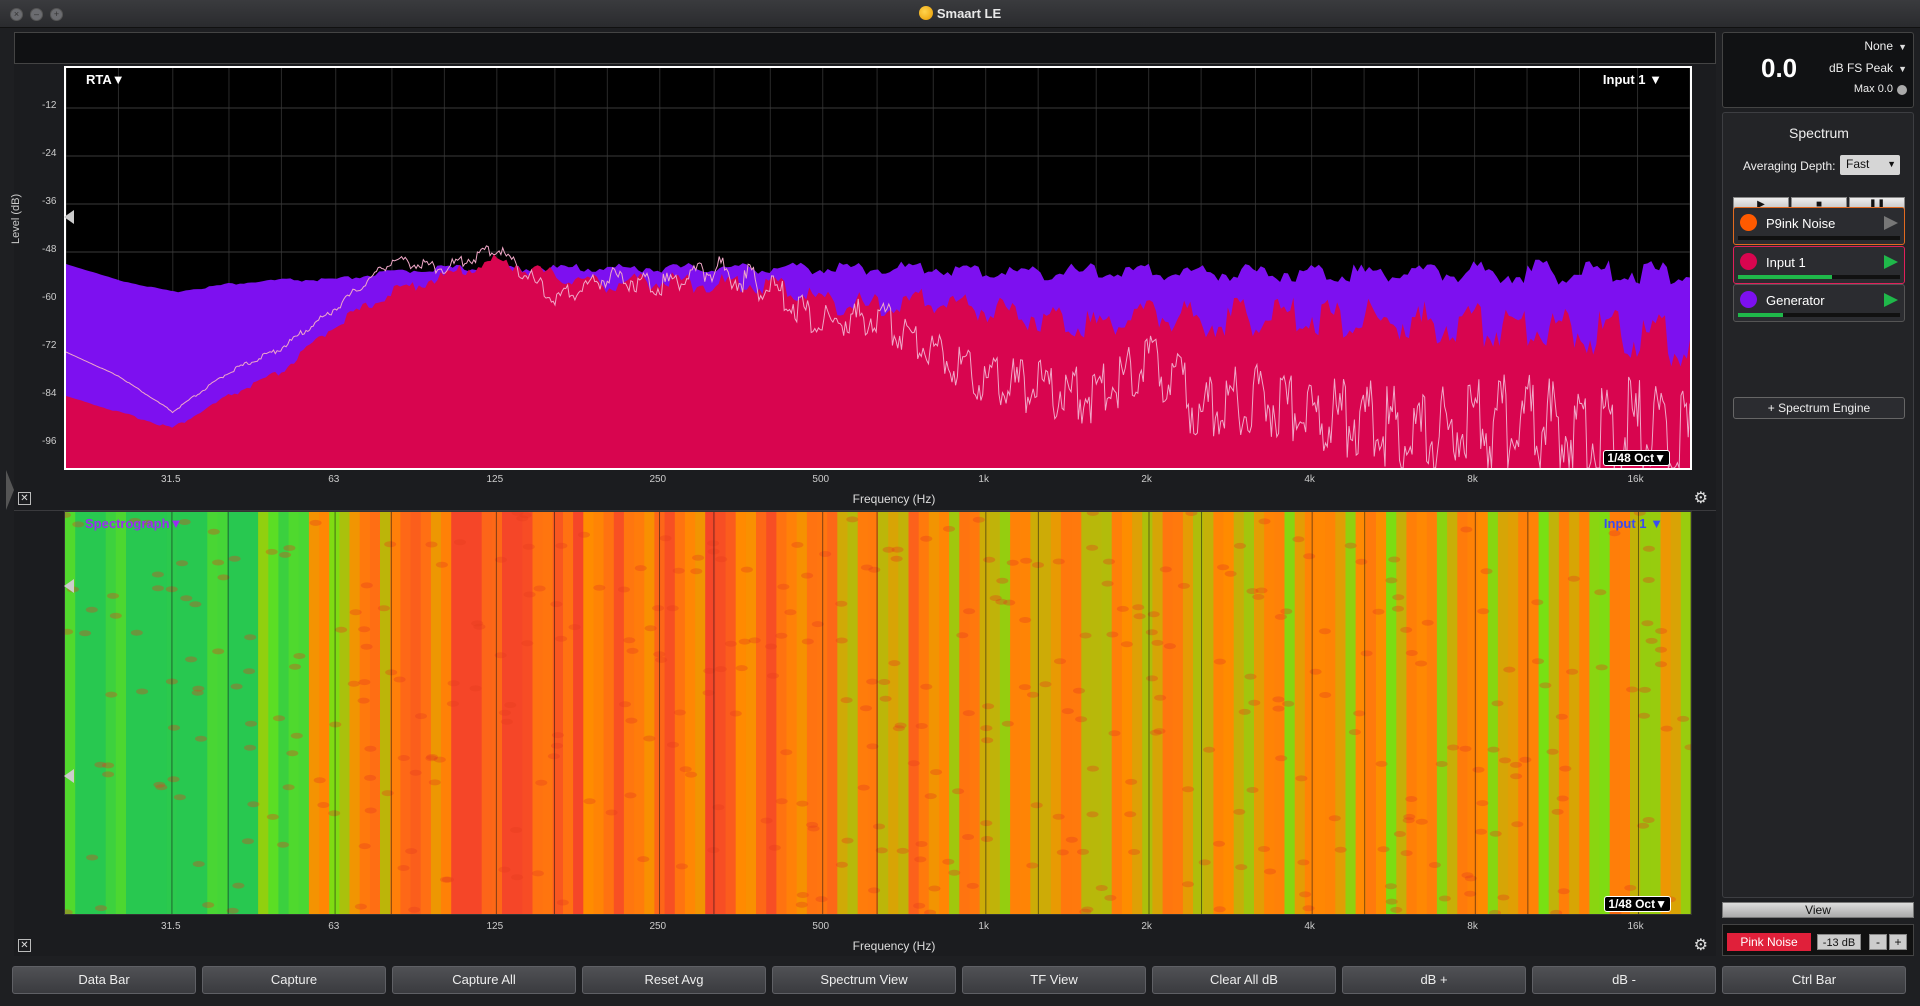 This screenshot has width=1920, height=1006. Describe the element at coordinates (69, 586) in the screenshot. I see `spectrograph-upper-handle` at that location.